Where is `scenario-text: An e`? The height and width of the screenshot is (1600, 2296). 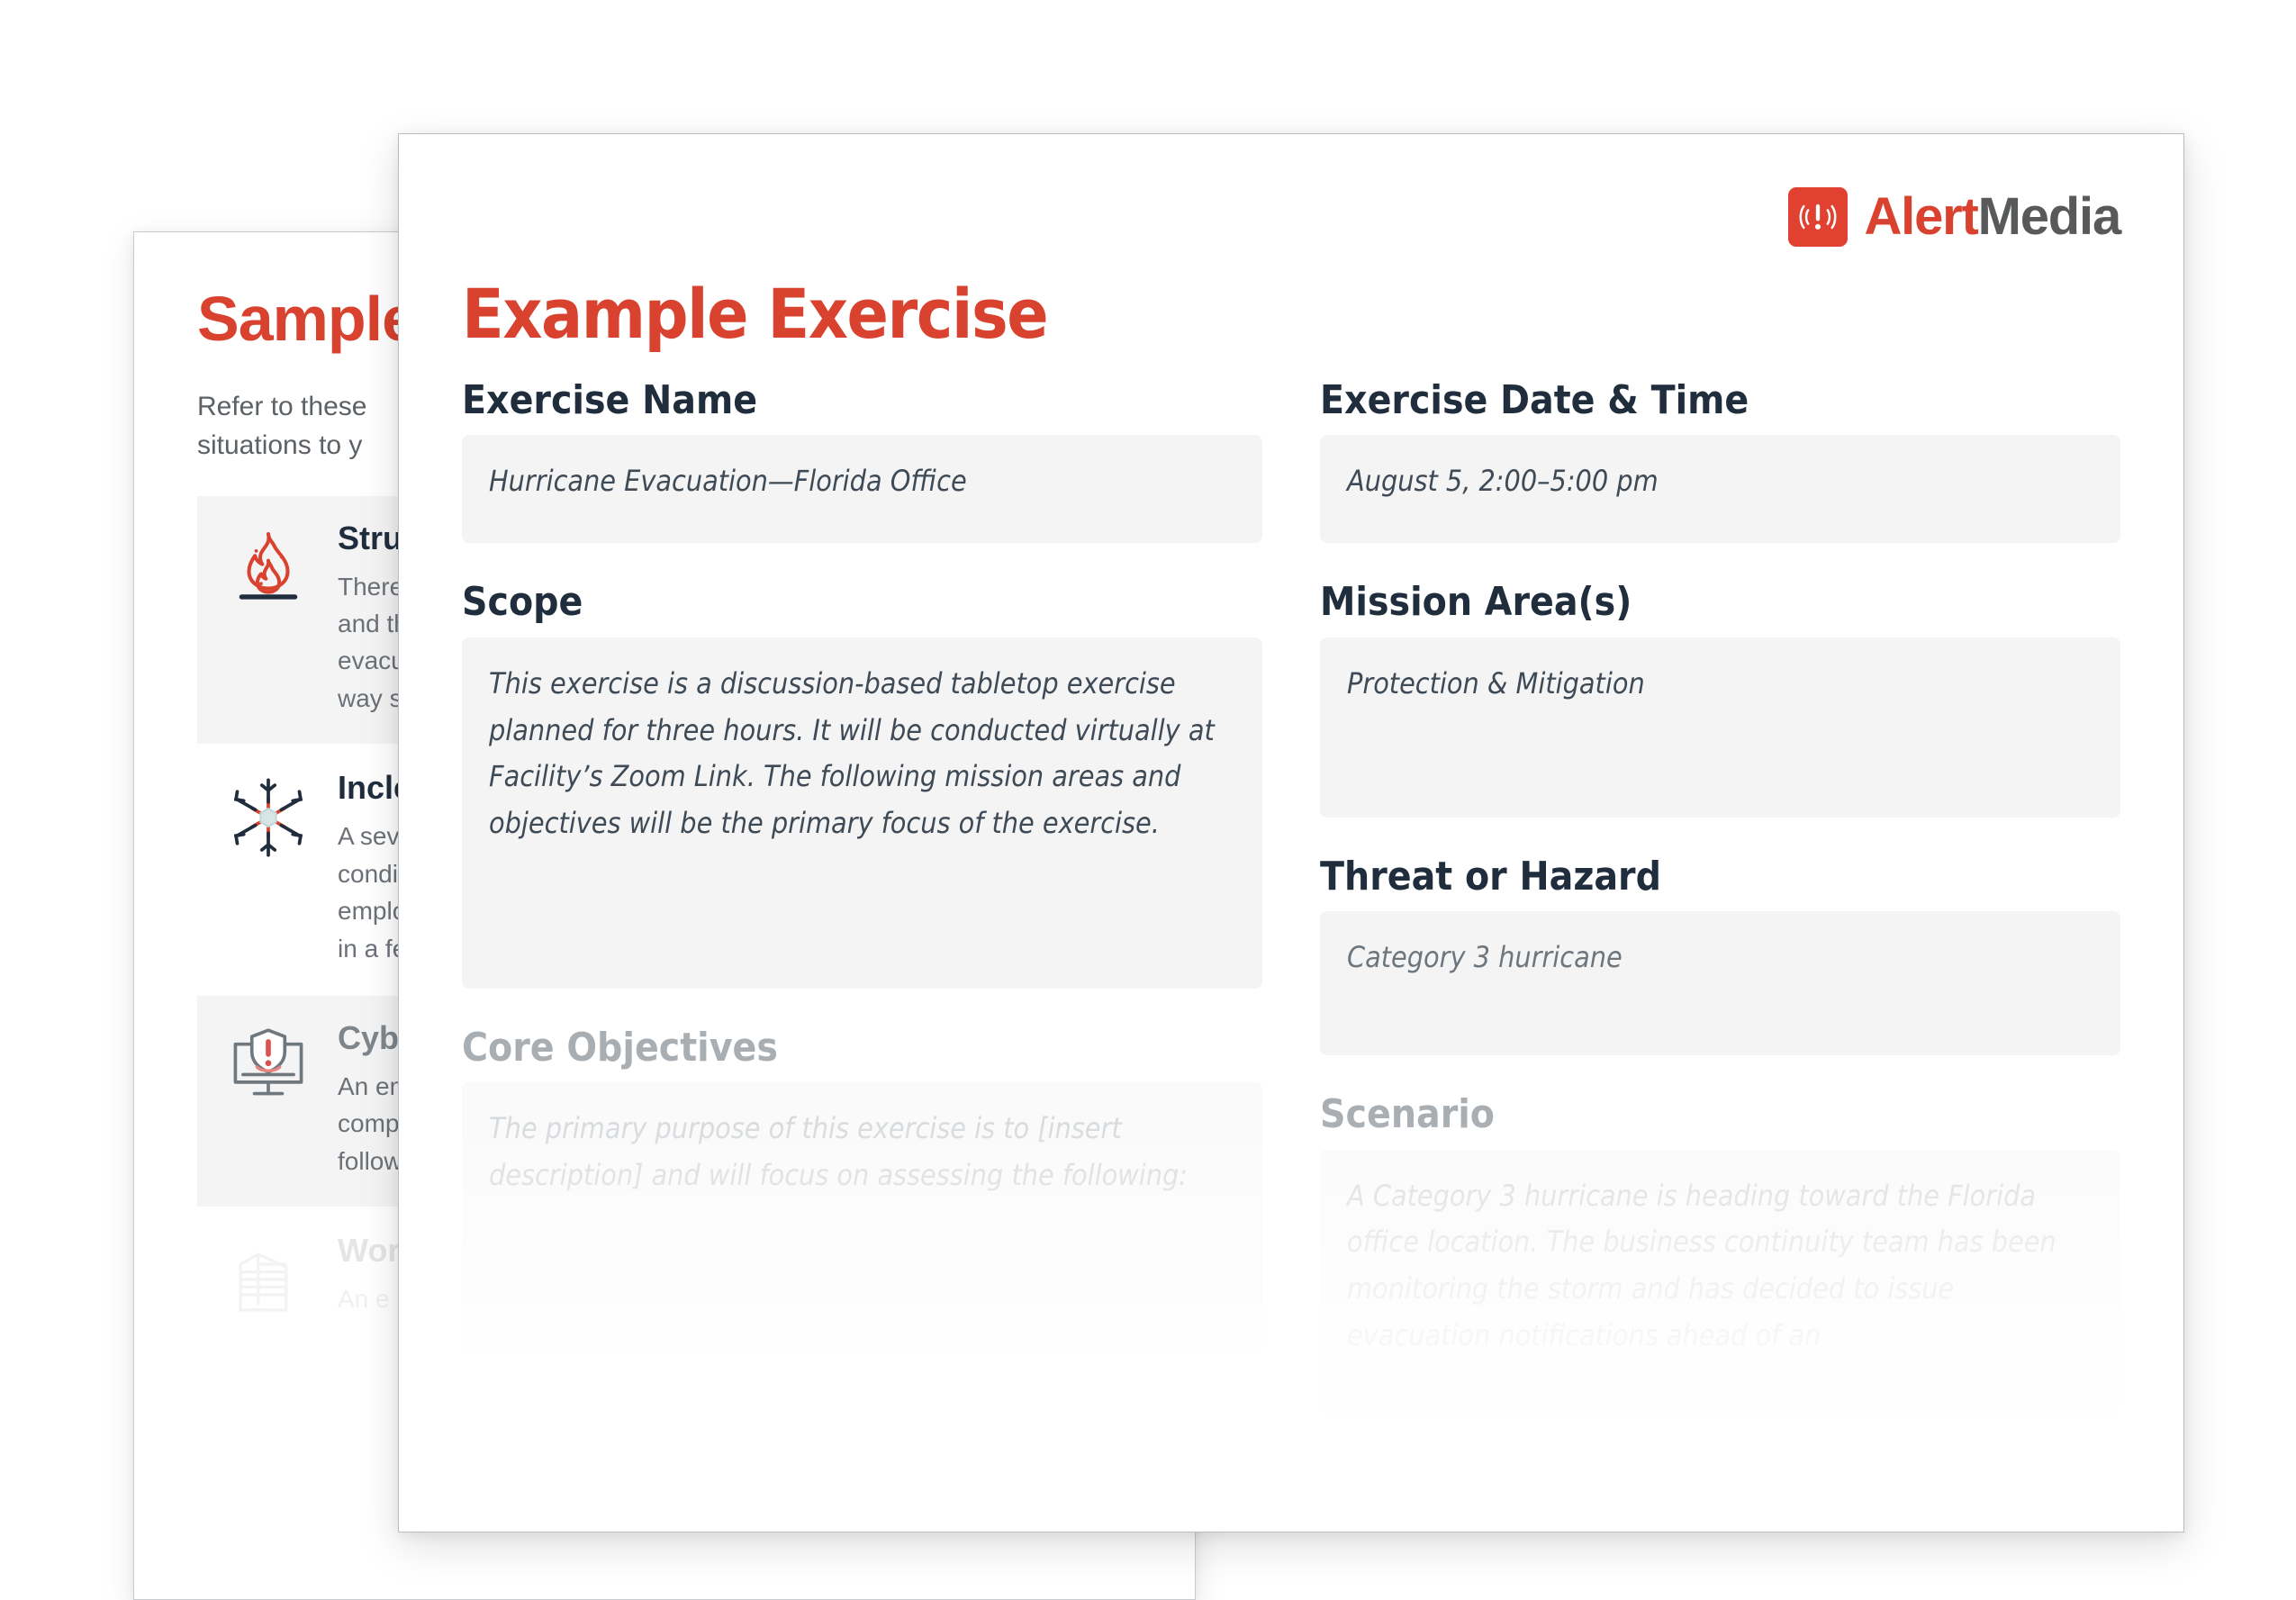 scenario-text: An e is located at coordinates (369, 1298).